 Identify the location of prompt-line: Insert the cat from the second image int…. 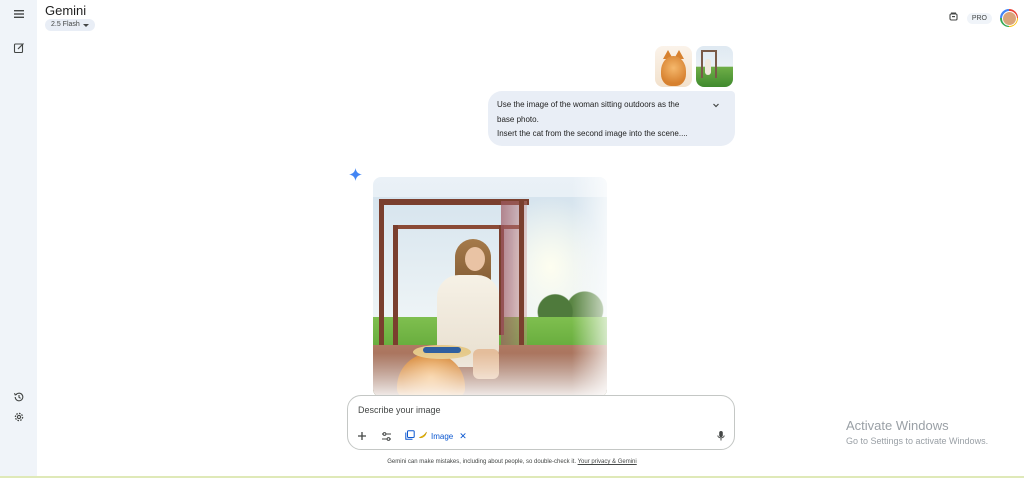
(592, 133).